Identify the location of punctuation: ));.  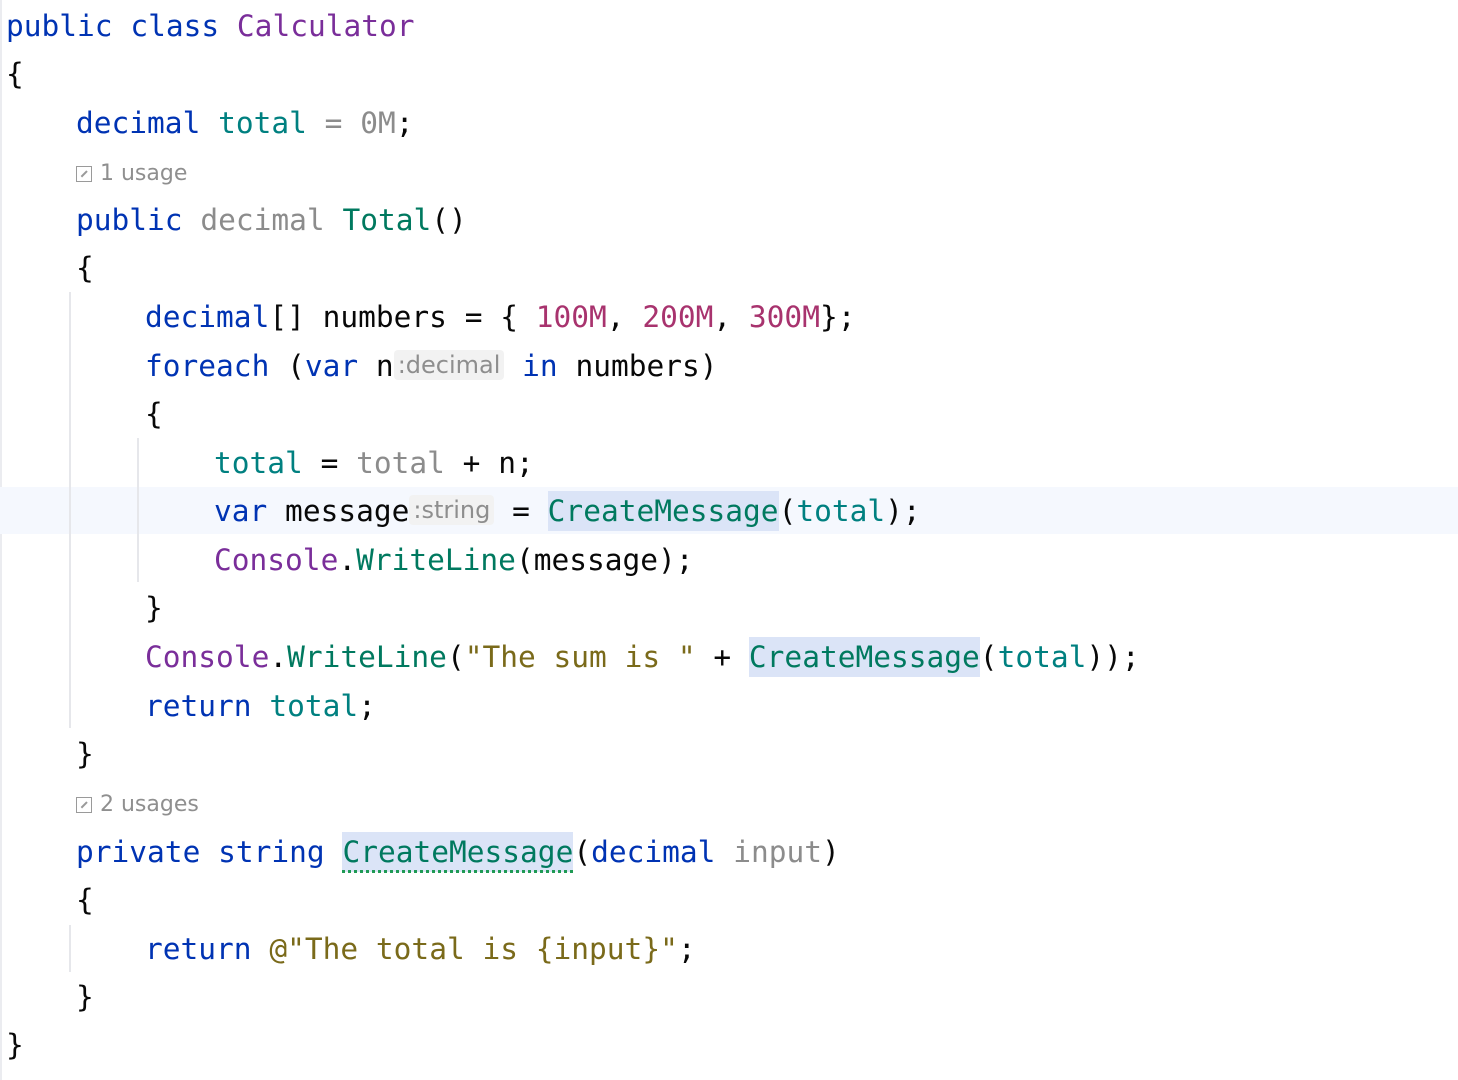
(1113, 657).